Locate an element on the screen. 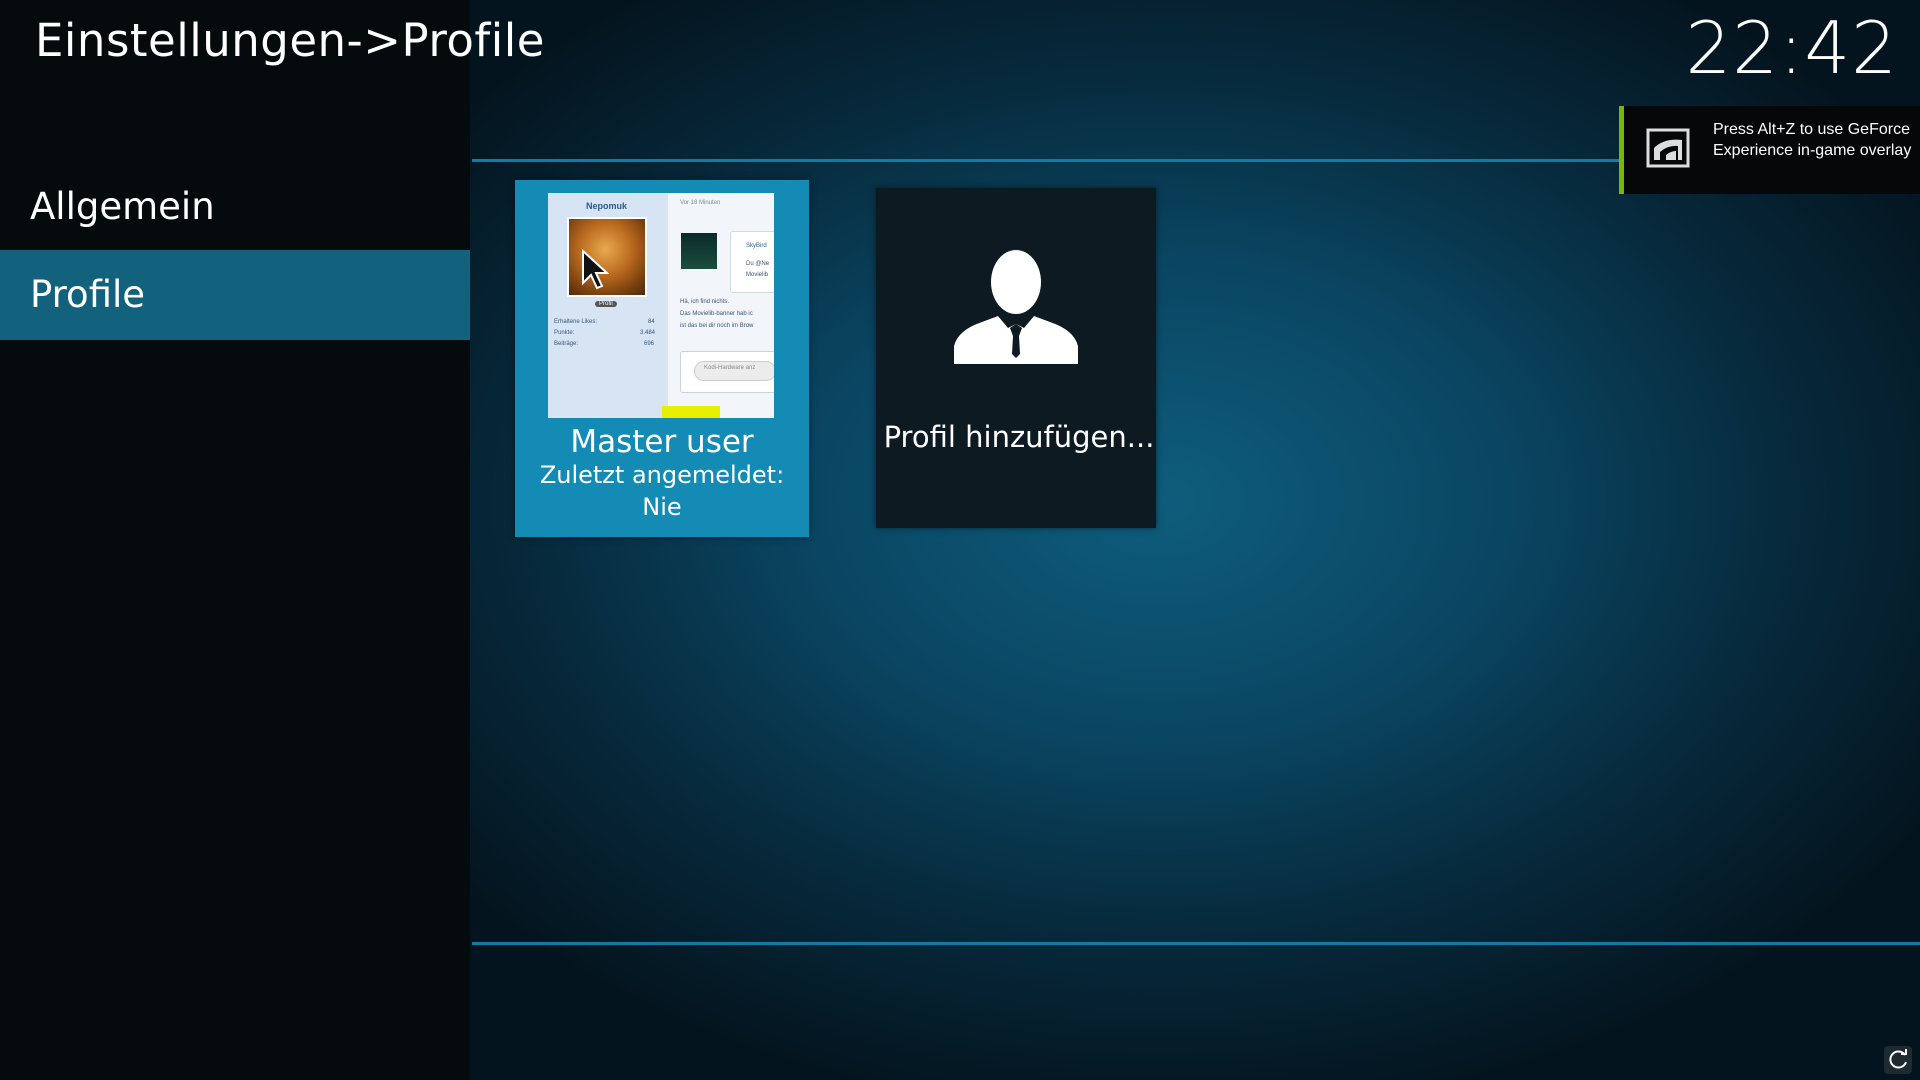  thumbnail-stat-label: Punkte: is located at coordinates (564, 333).